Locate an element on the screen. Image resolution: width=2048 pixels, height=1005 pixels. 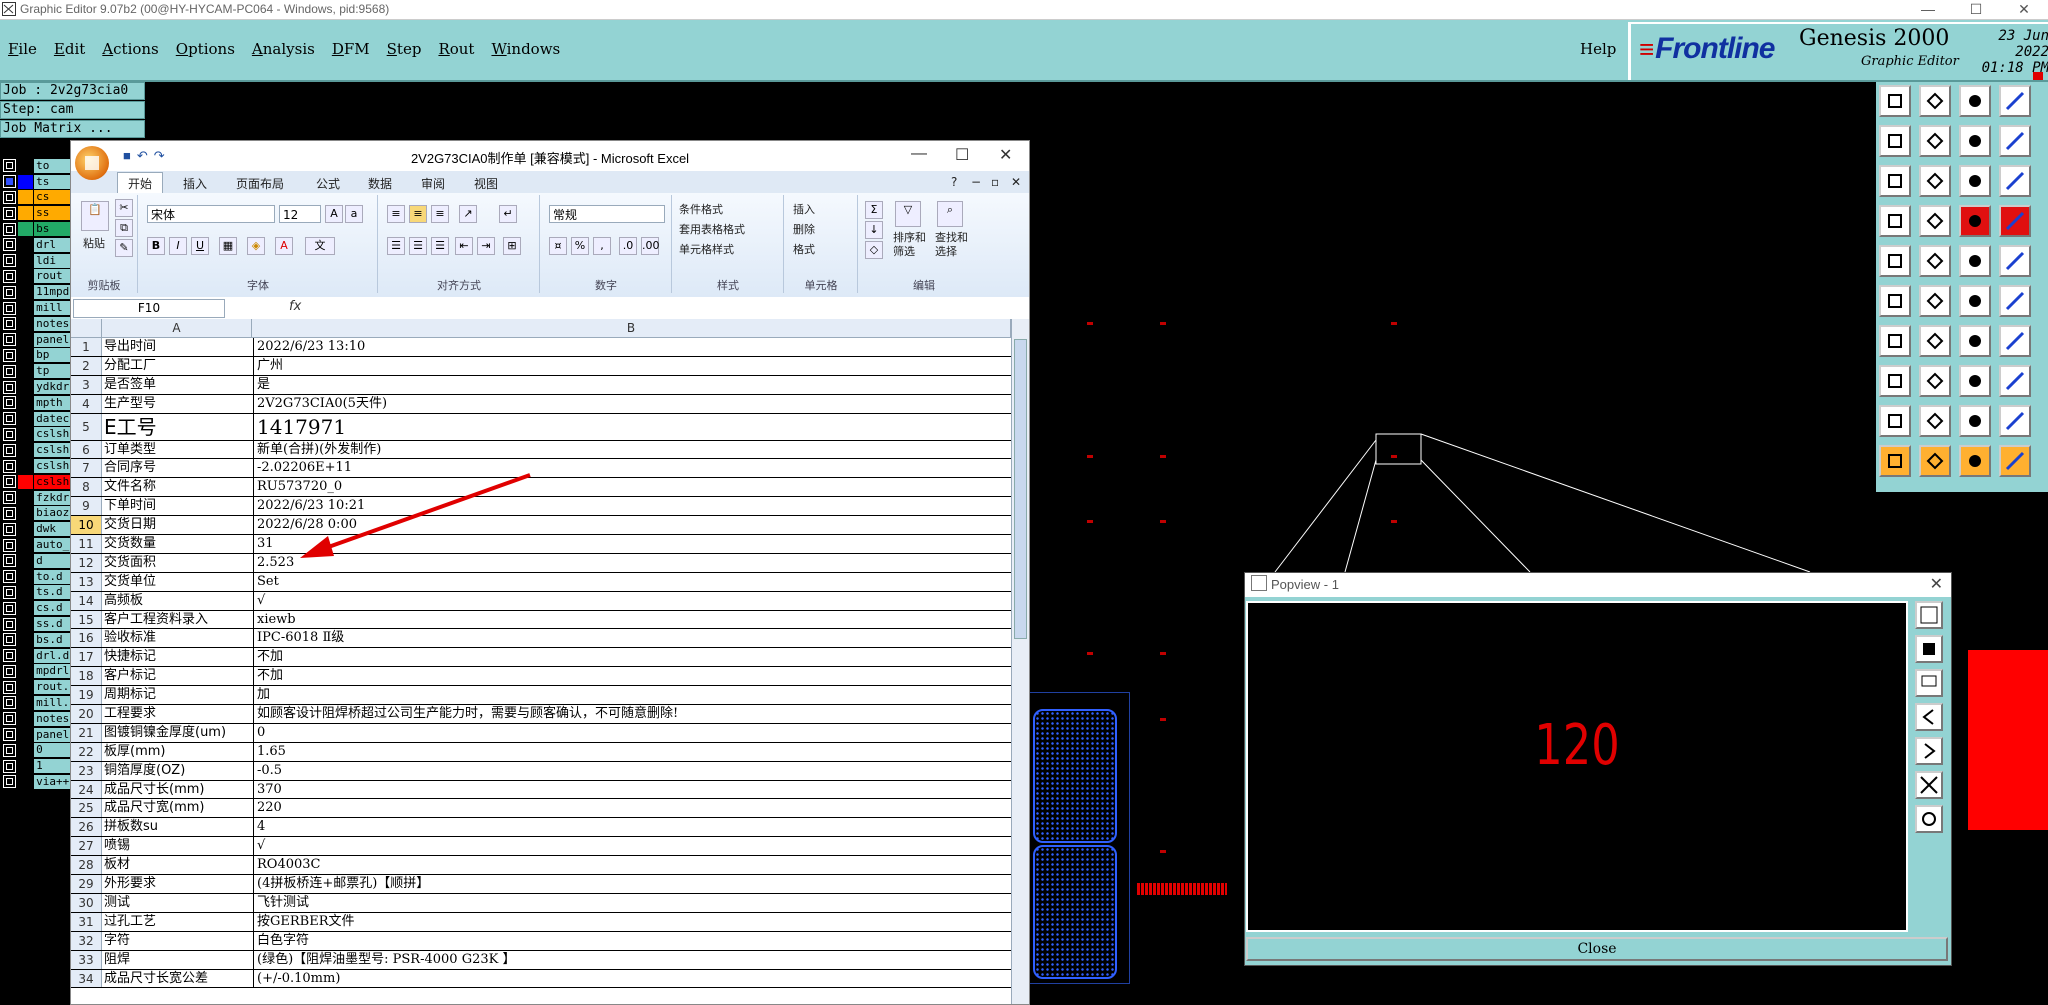
find-select-button: 查找和 选择 is located at coordinates (951, 245).